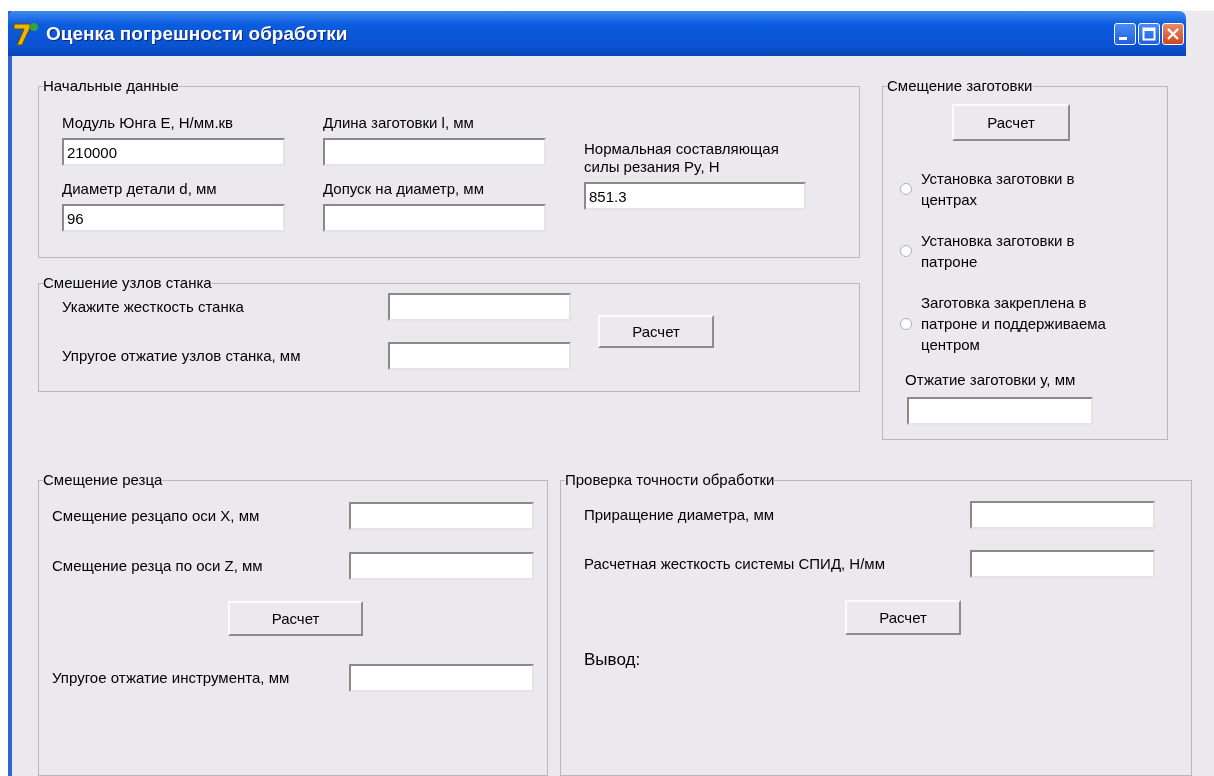 The height and width of the screenshot is (776, 1214). I want to click on group-title: Проверка точности обработки, so click(670, 480).